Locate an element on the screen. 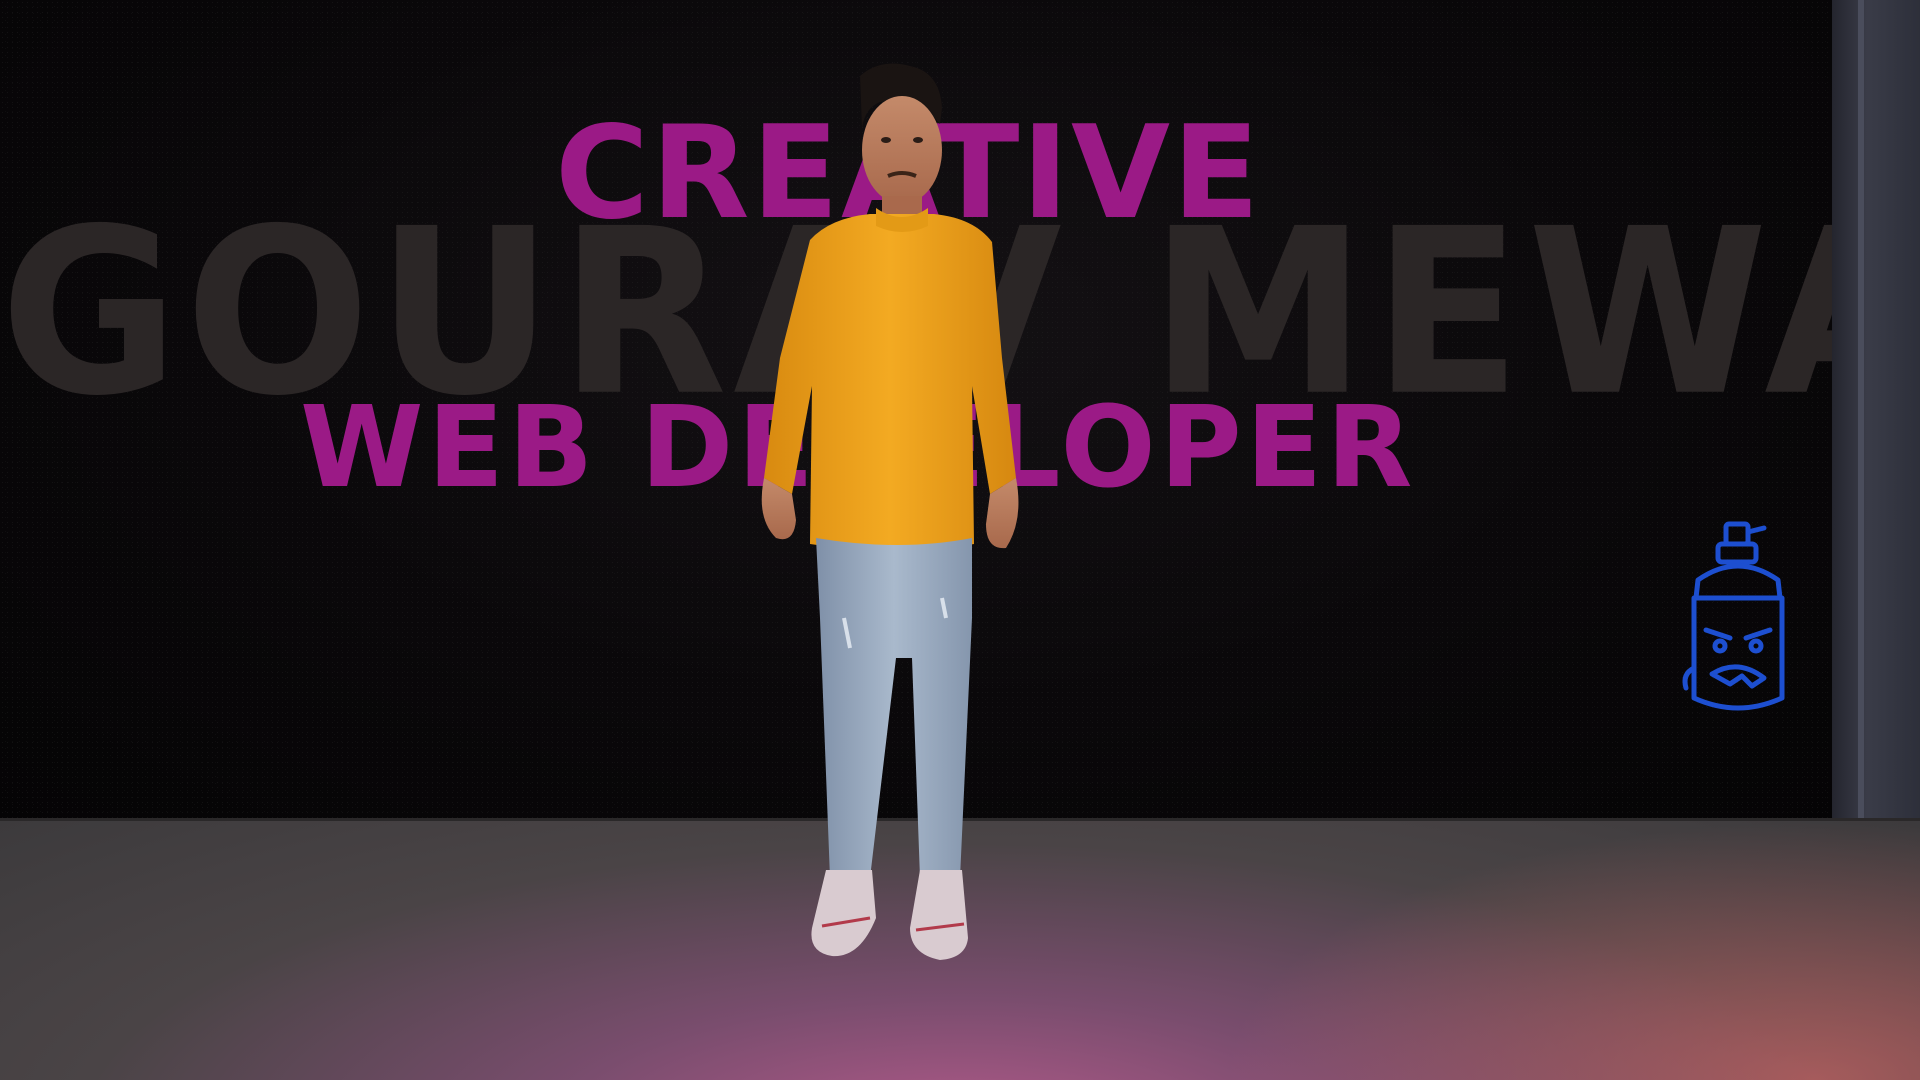 This screenshot has height=1080, width=1920. spray-can-icon is located at coordinates (1733, 616).